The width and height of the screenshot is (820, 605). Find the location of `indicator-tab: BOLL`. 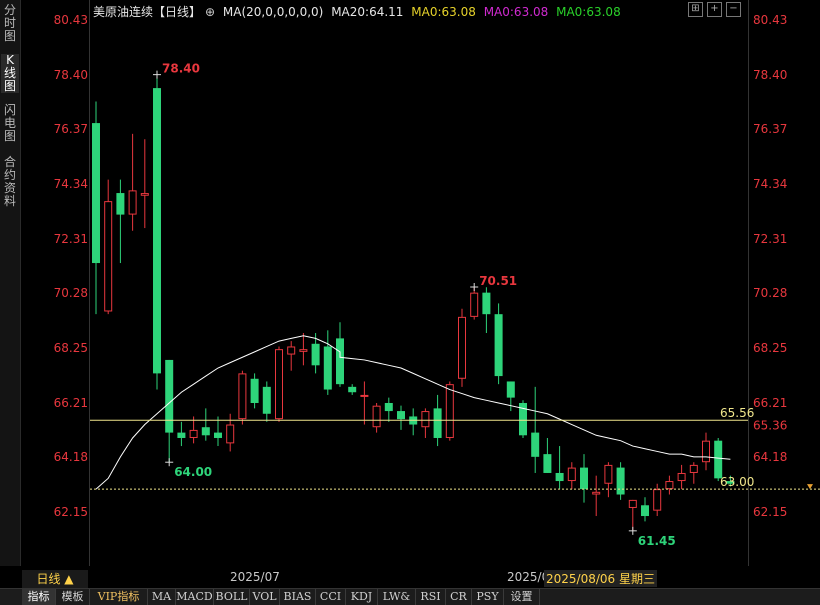

indicator-tab: BOLL is located at coordinates (232, 597).